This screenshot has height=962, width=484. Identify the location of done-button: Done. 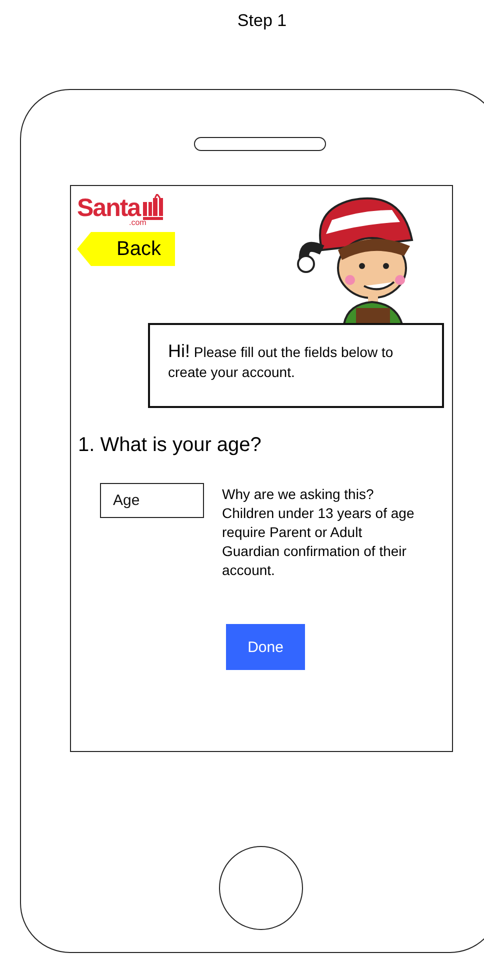
(265, 647).